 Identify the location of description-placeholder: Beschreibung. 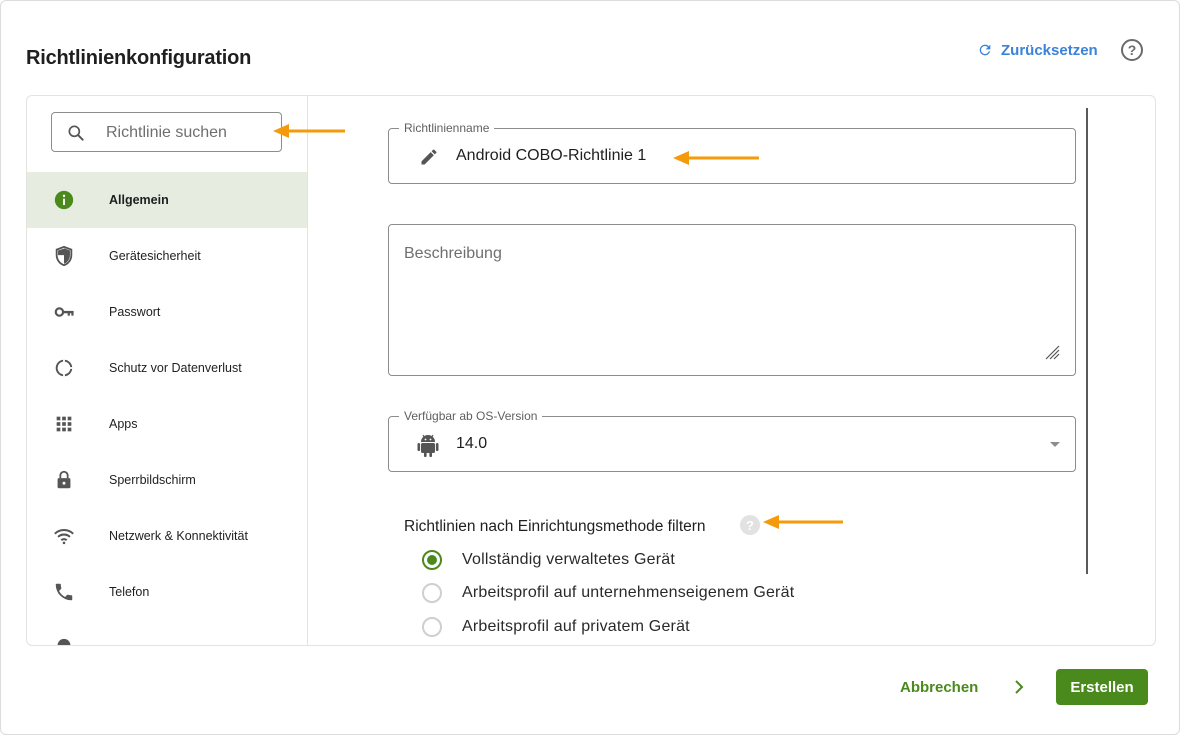
(453, 253).